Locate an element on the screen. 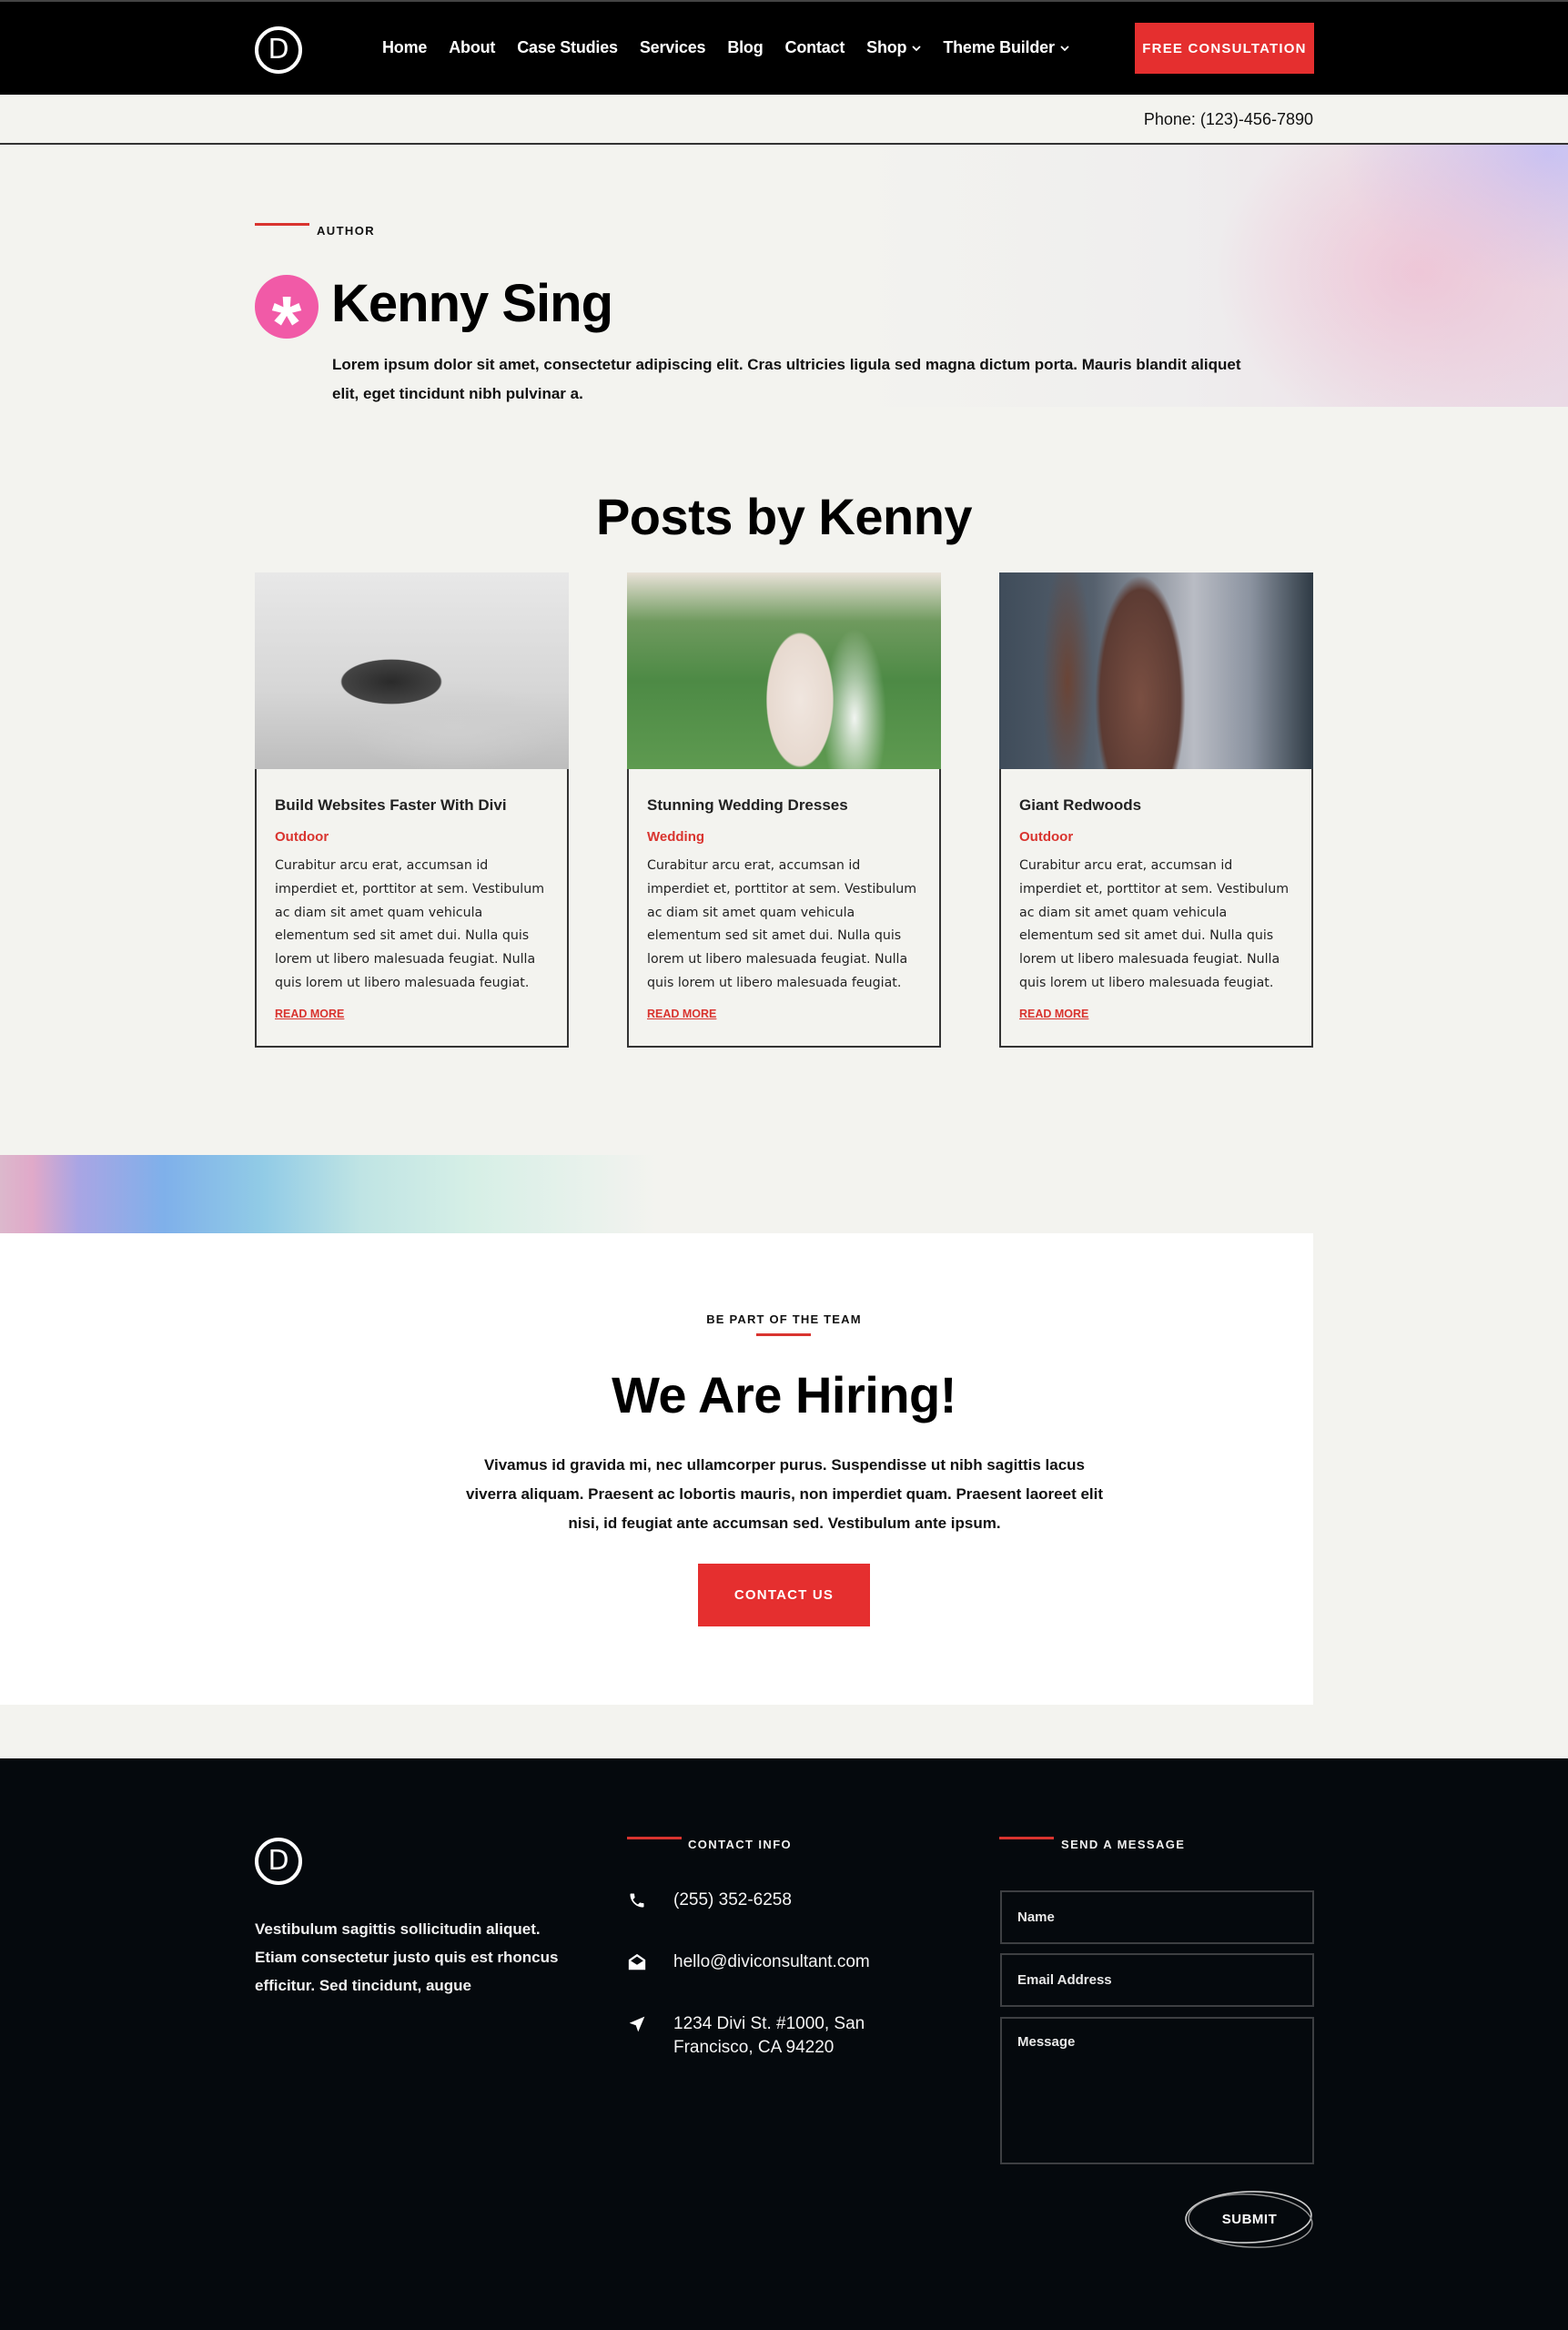  nav-case-studies: Case Studies is located at coordinates (567, 47).